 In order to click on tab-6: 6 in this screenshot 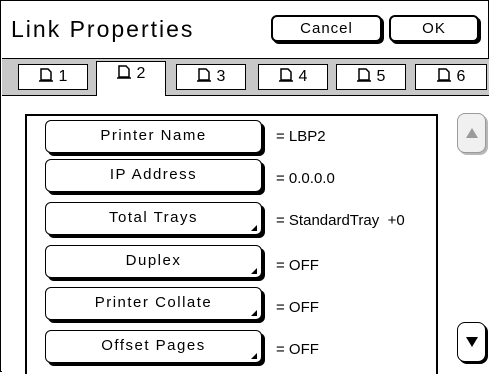, I will do `click(451, 77)`.